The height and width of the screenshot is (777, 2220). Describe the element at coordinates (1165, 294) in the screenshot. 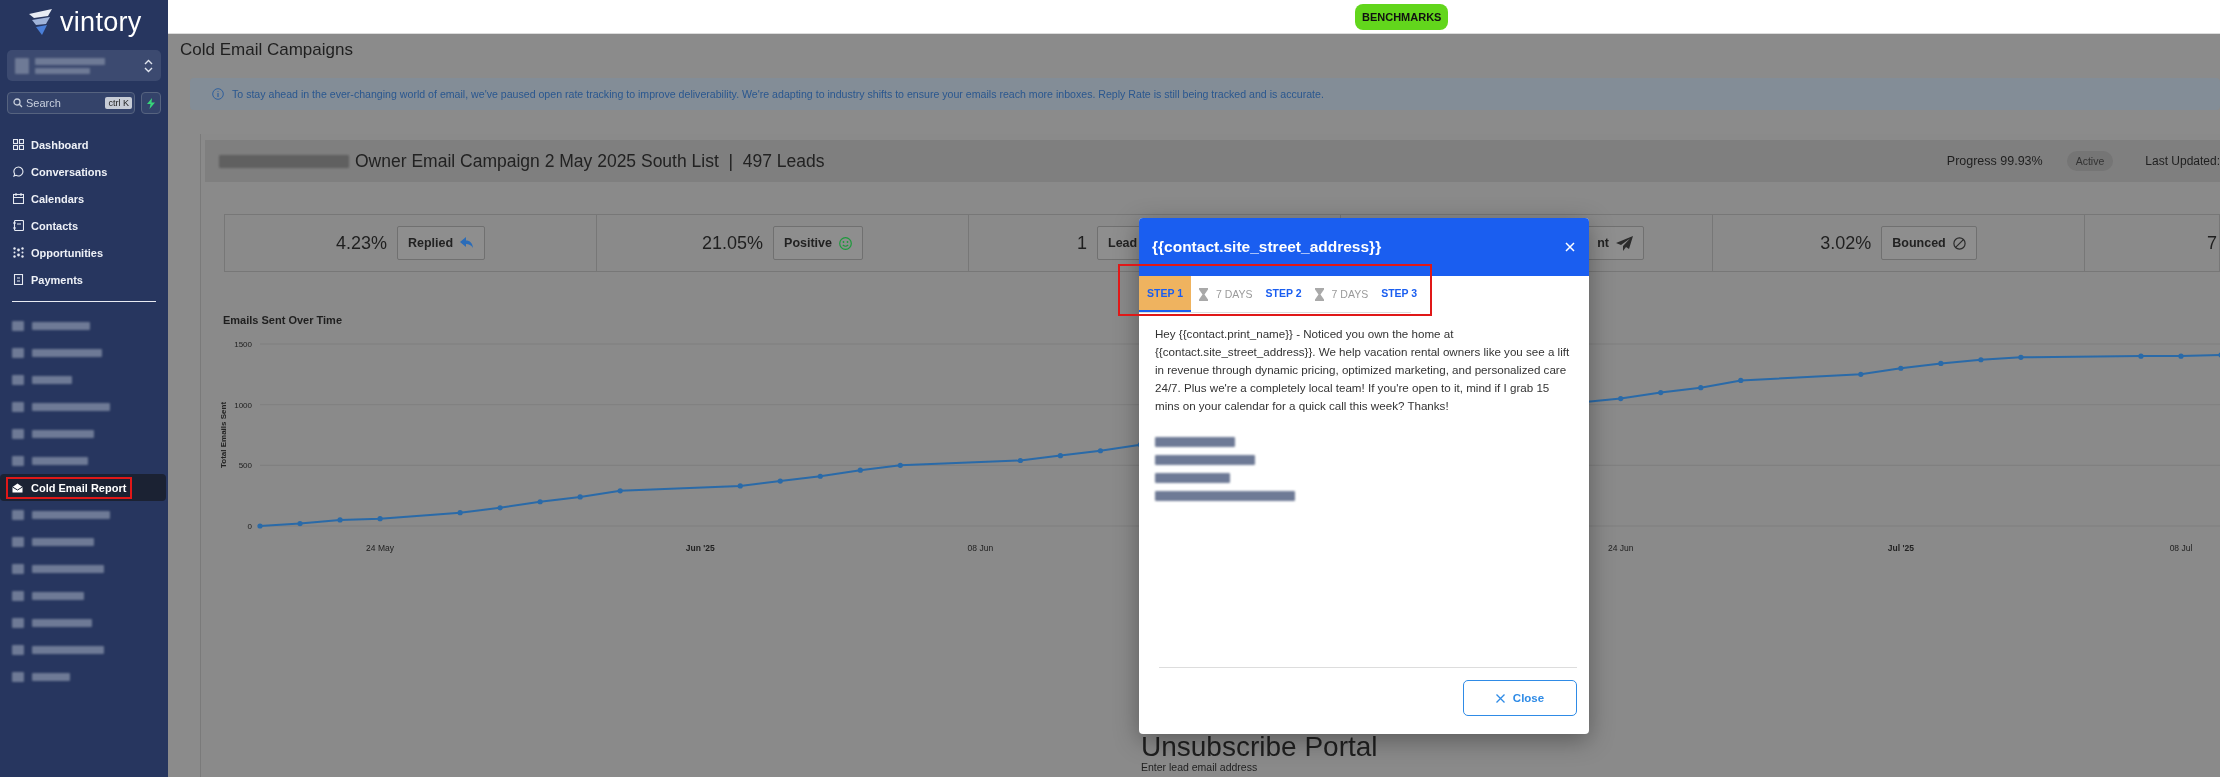

I see `step-tab: STEP 1` at that location.